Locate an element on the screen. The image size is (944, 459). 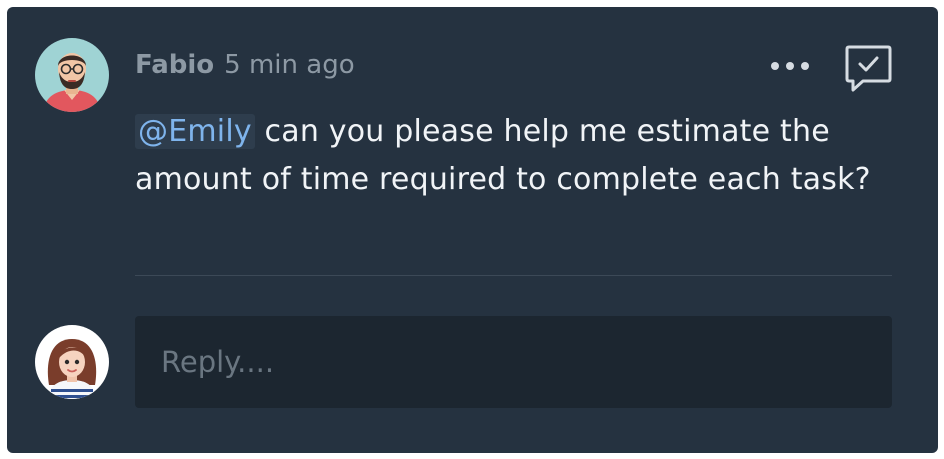
comment-check-icon is located at coordinates (868, 68).